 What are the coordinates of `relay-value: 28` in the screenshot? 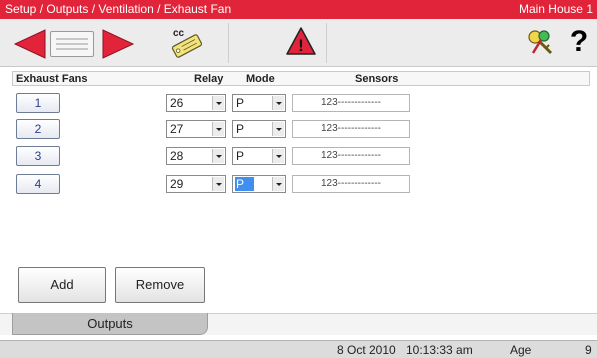 It's located at (177, 156).